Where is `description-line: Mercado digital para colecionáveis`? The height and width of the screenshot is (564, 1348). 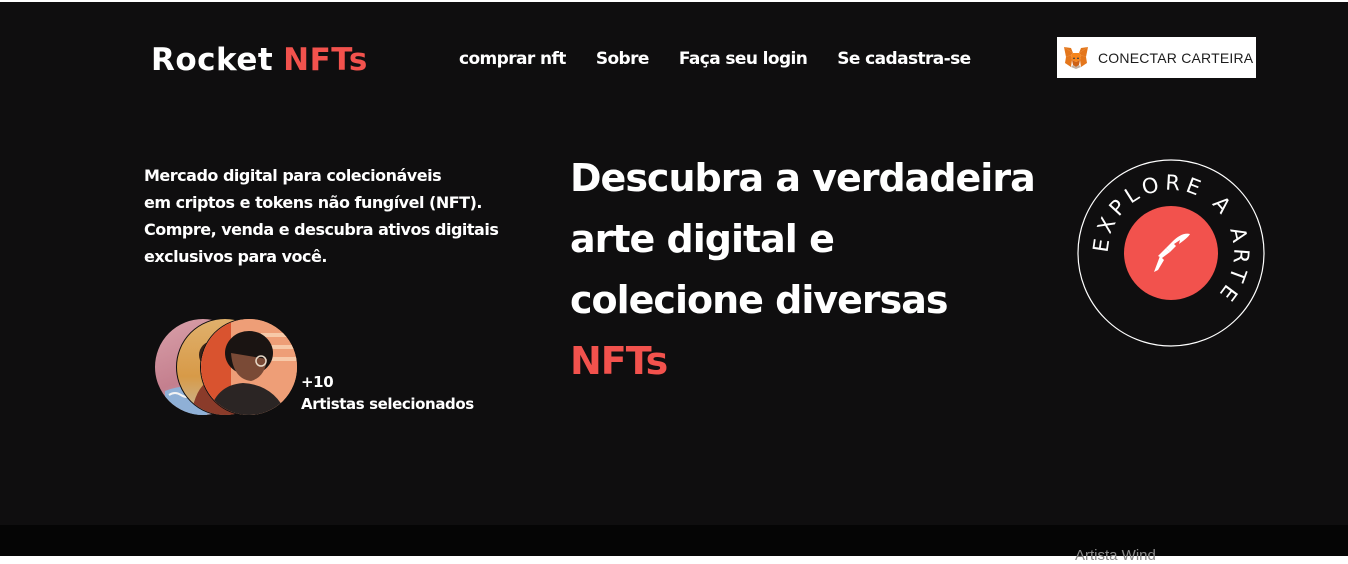 description-line: Mercado digital para colecionáveis is located at coordinates (293, 175).